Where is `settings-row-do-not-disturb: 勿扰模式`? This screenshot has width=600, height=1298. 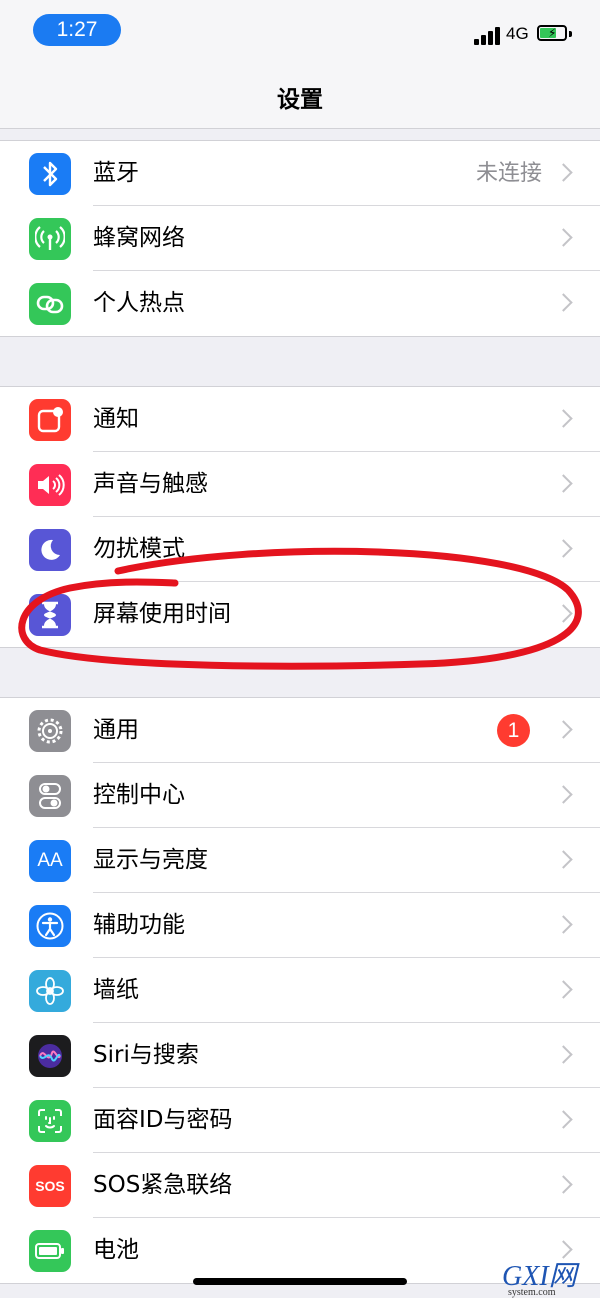 settings-row-do-not-disturb: 勿扰模式 is located at coordinates (300, 549).